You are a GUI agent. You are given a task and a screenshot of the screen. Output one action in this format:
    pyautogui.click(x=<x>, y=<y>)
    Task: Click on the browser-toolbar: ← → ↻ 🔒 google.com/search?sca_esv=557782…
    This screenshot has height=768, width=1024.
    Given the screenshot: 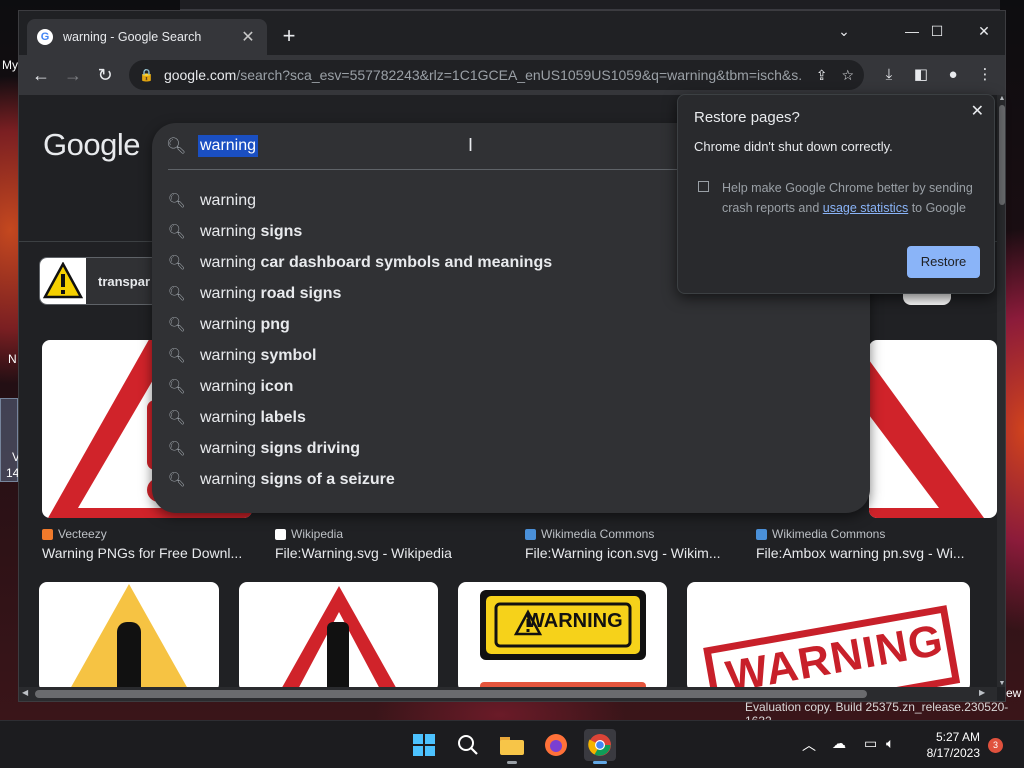 What is the action you would take?
    pyautogui.click(x=512, y=75)
    